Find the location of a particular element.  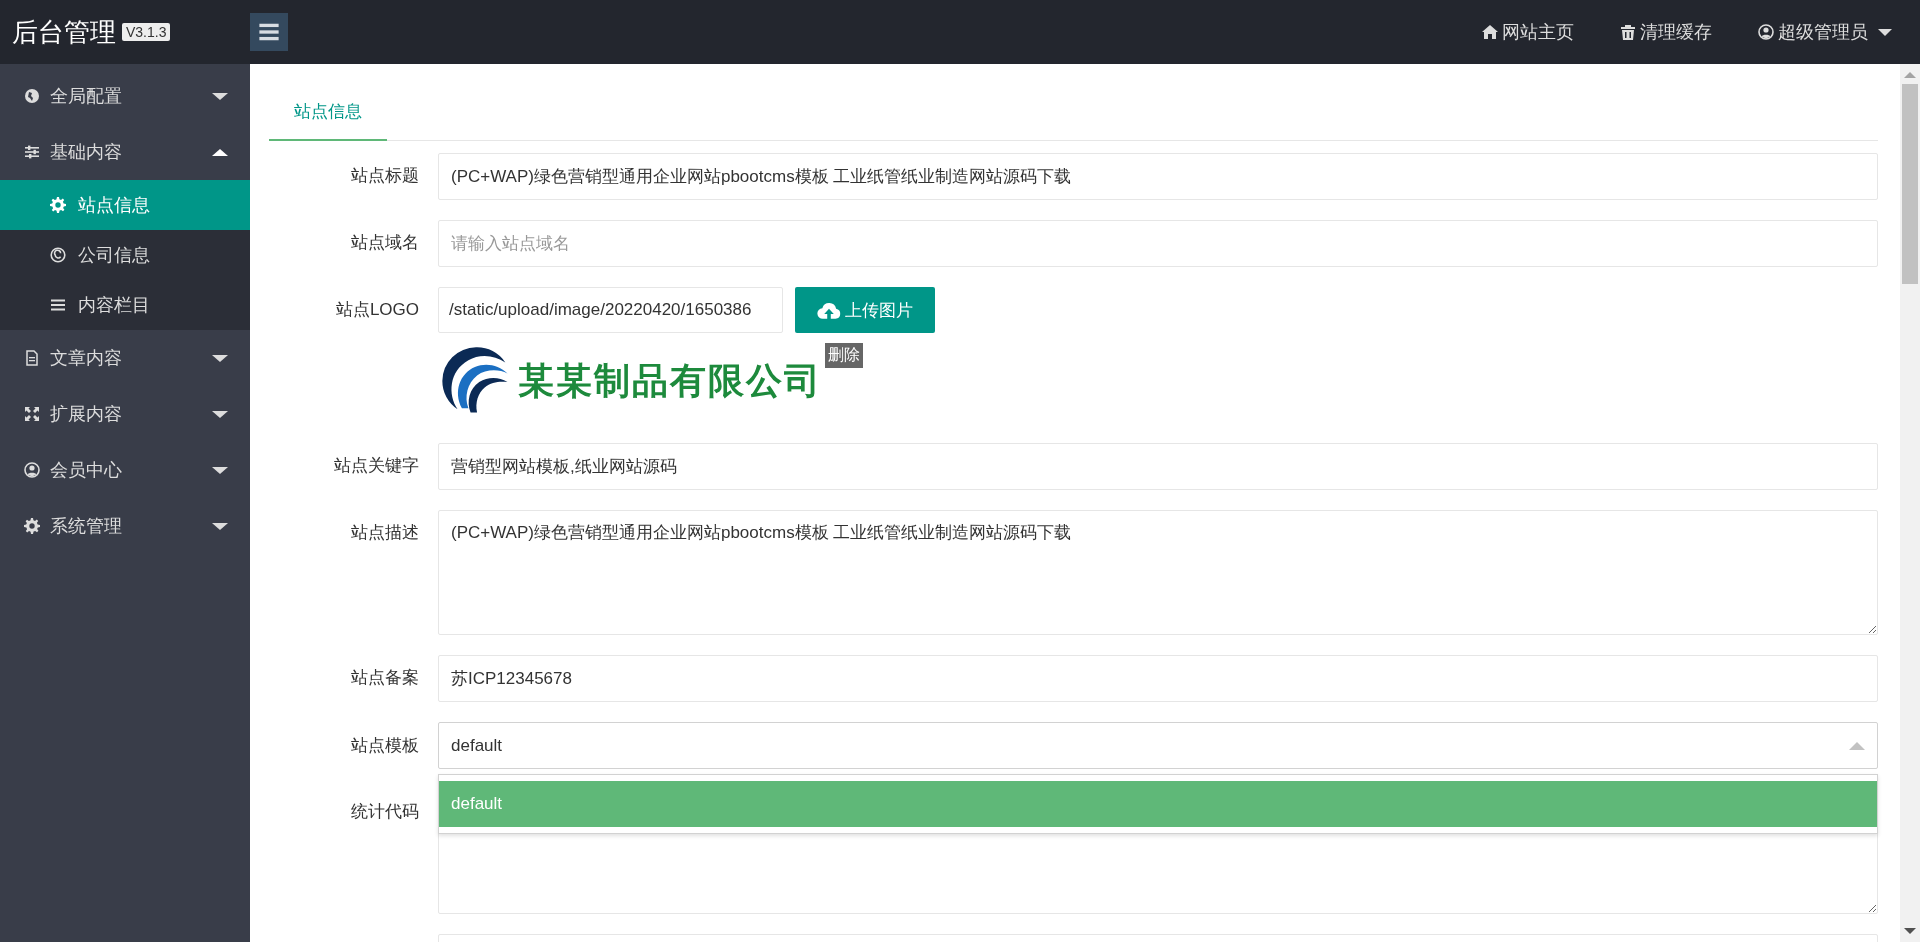

globe-icon is located at coordinates (32, 96).